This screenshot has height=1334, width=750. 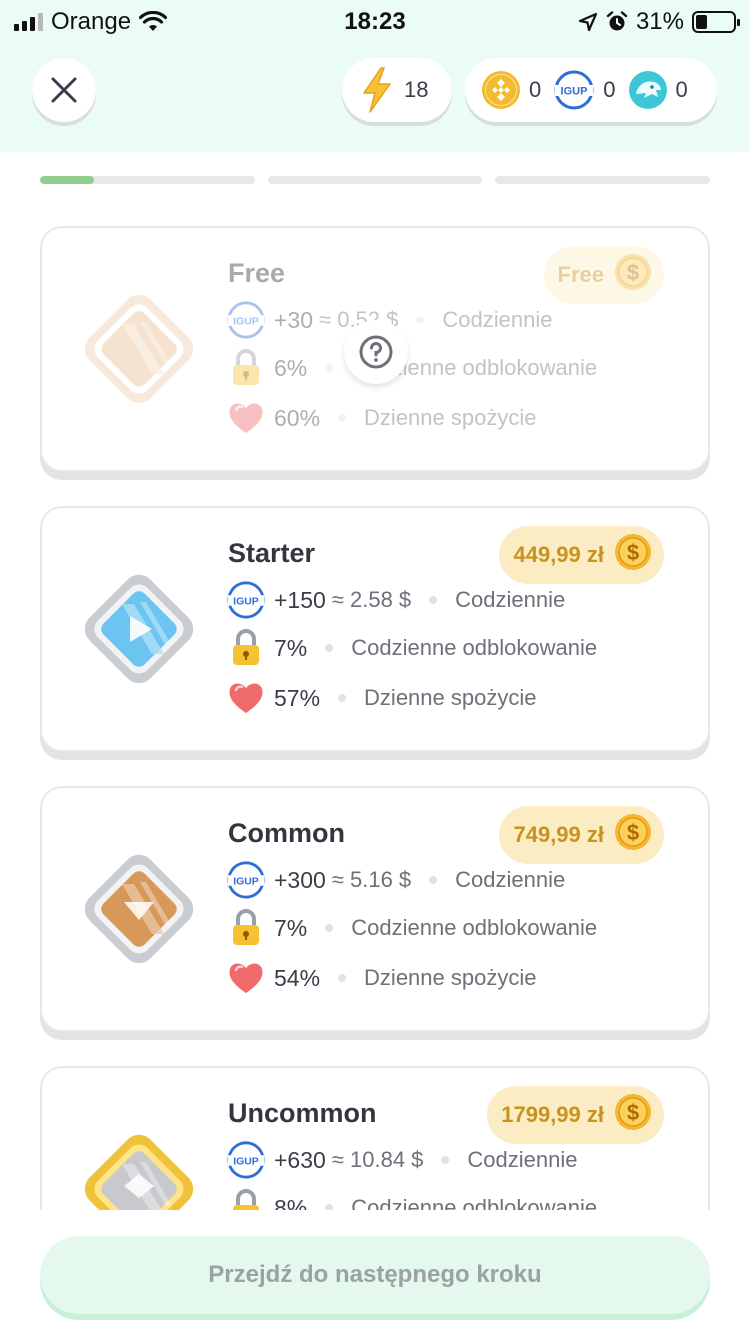 What do you see at coordinates (286, 833) in the screenshot?
I see `tier-name: Common` at bounding box center [286, 833].